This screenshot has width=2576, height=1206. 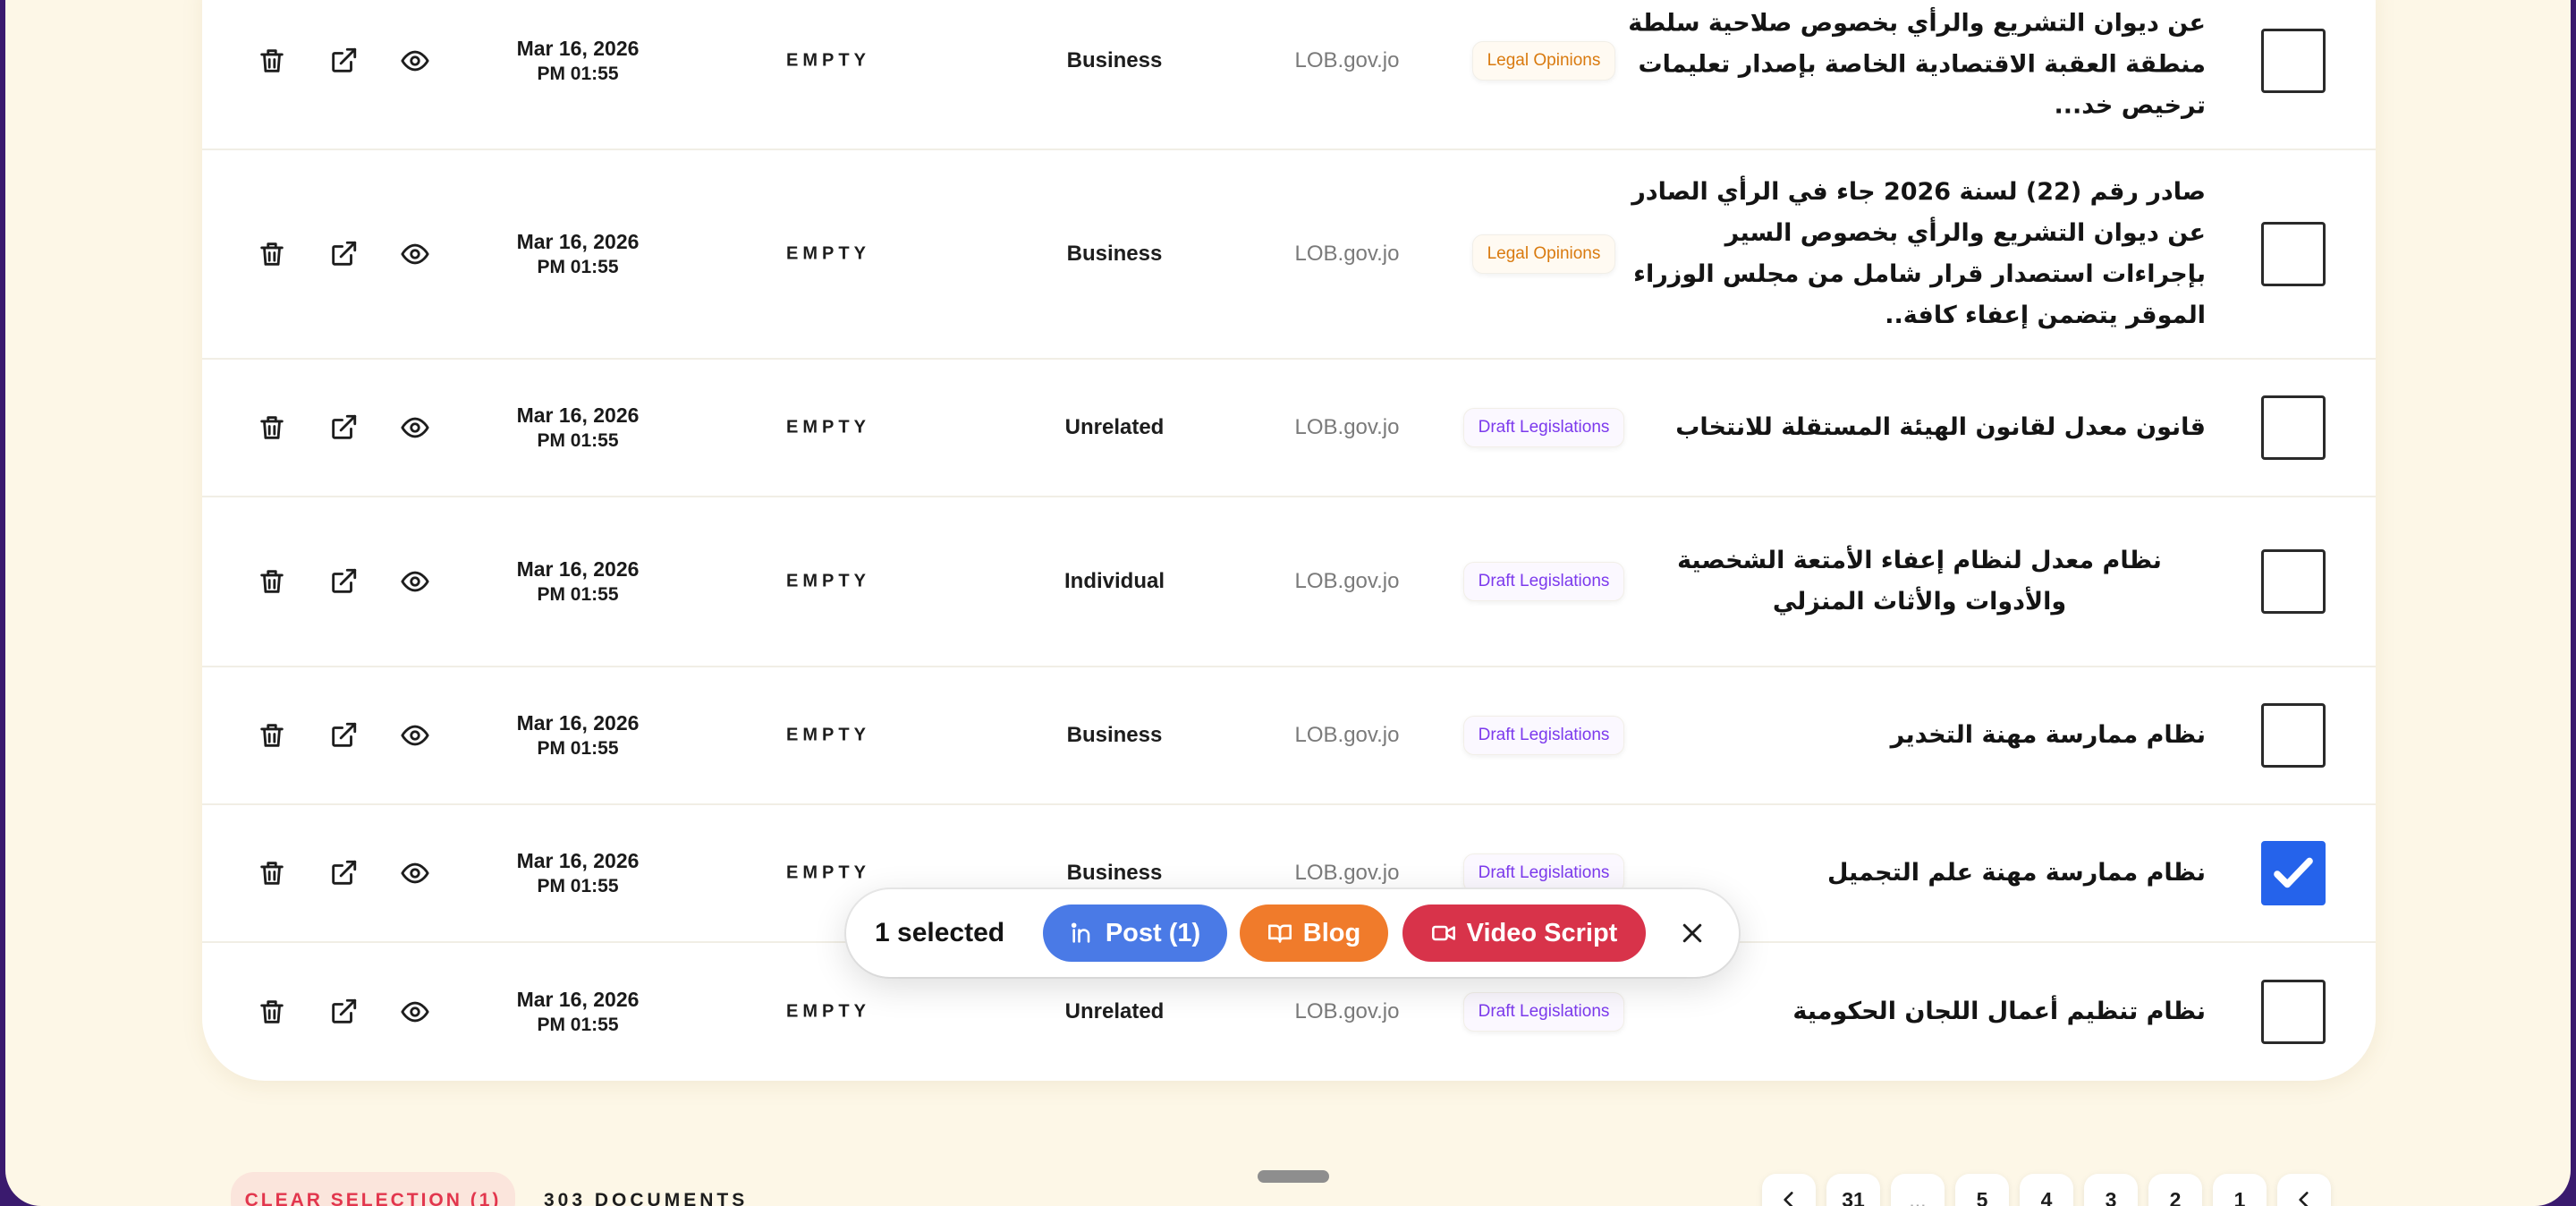 I want to click on selection-action-bar: 1 selected Post (1) Blog Video Script, so click(x=1292, y=933).